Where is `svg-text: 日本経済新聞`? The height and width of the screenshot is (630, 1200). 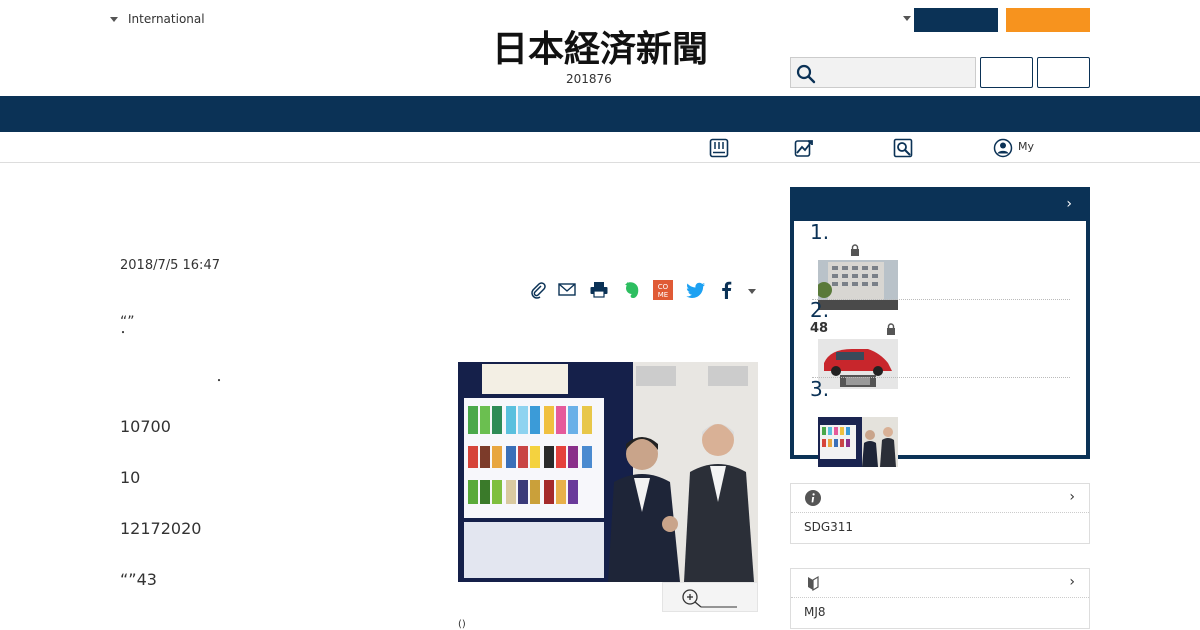
svg-text: 日本経済新聞 is located at coordinates (600, 48).